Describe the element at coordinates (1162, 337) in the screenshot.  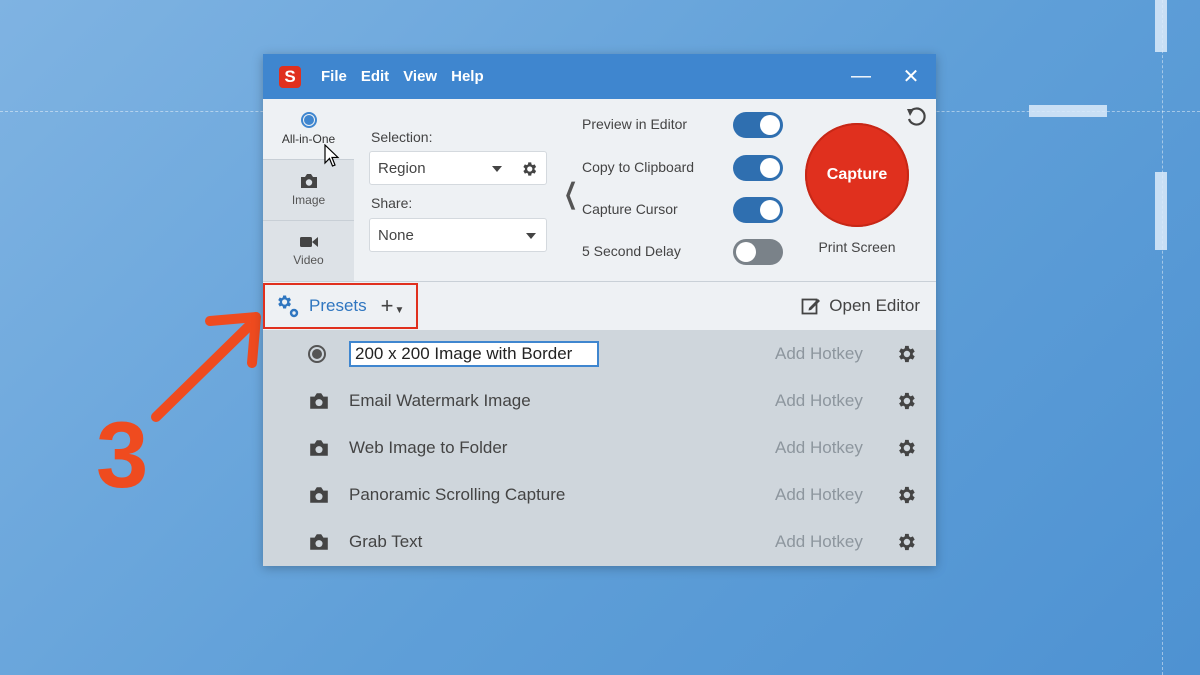
I see `capture-guide-vertical` at that location.